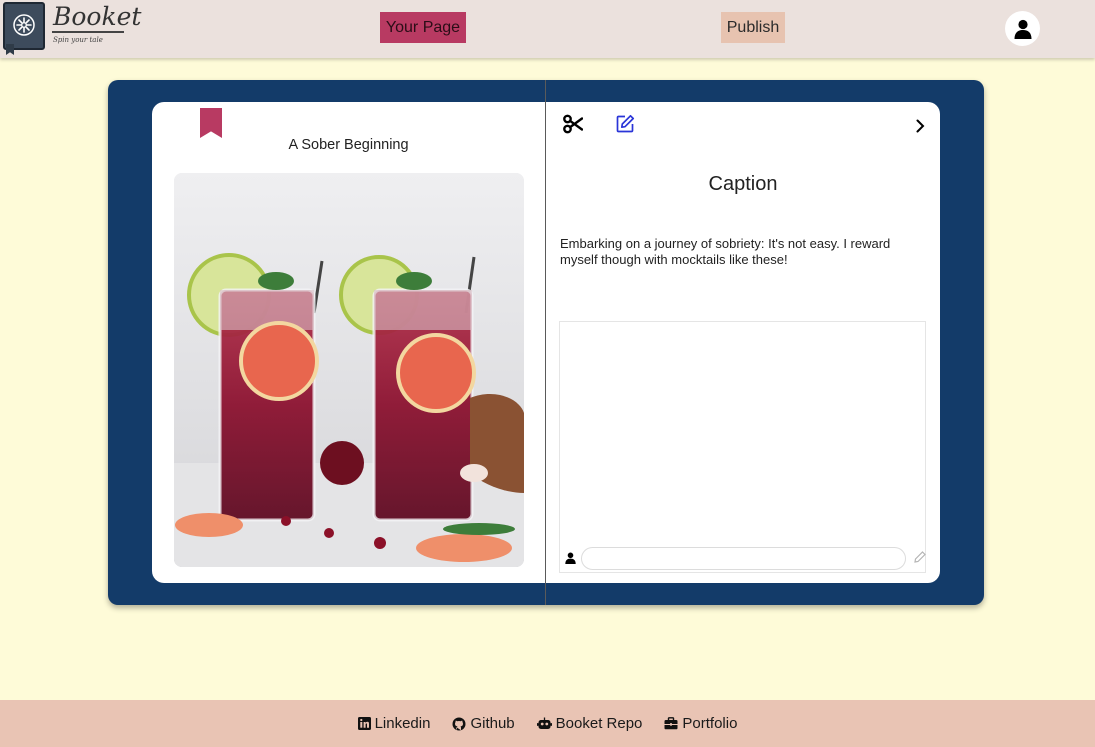 This screenshot has width=1095, height=747. I want to click on footer: Linkedin Github Booket Repo Portfolio, so click(547, 723).